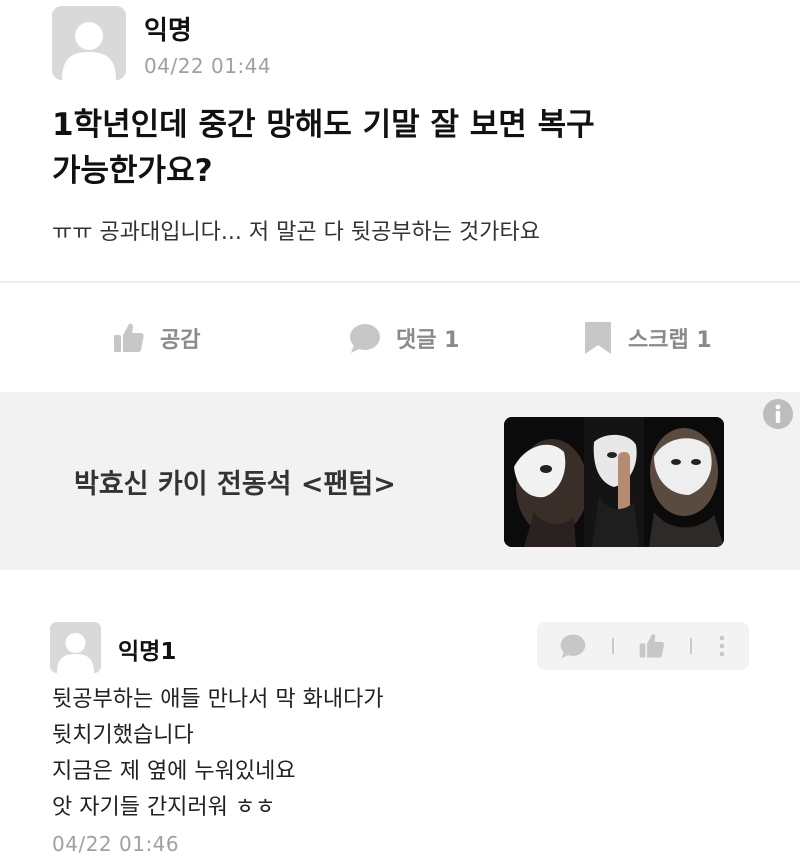 The height and width of the screenshot is (865, 800). What do you see at coordinates (180, 340) in the screenshot?
I see `like-label: 공감` at bounding box center [180, 340].